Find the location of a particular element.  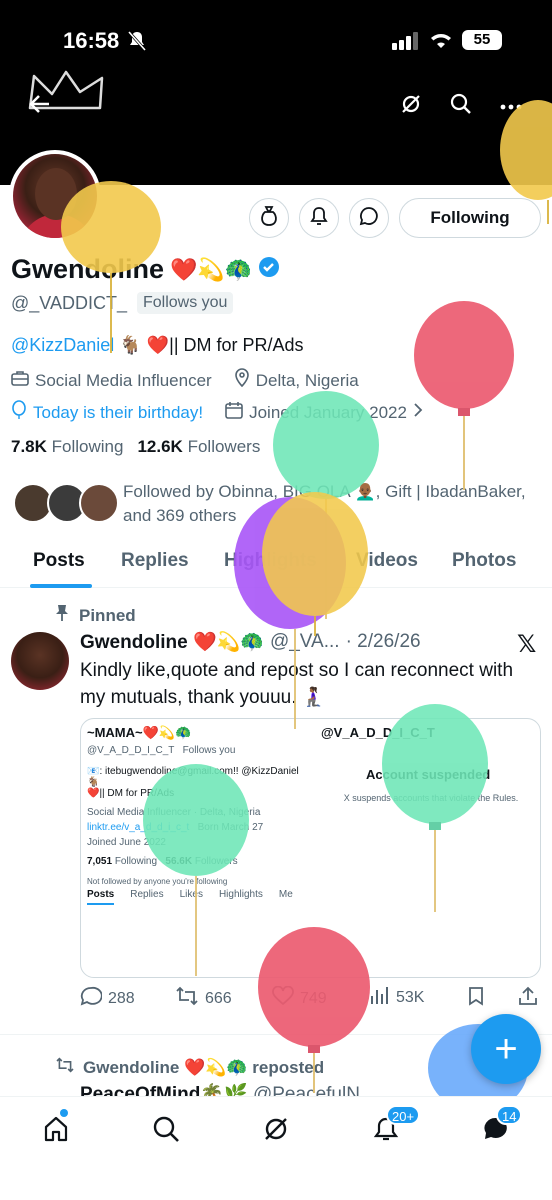

tip-button is located at coordinates (269, 218).